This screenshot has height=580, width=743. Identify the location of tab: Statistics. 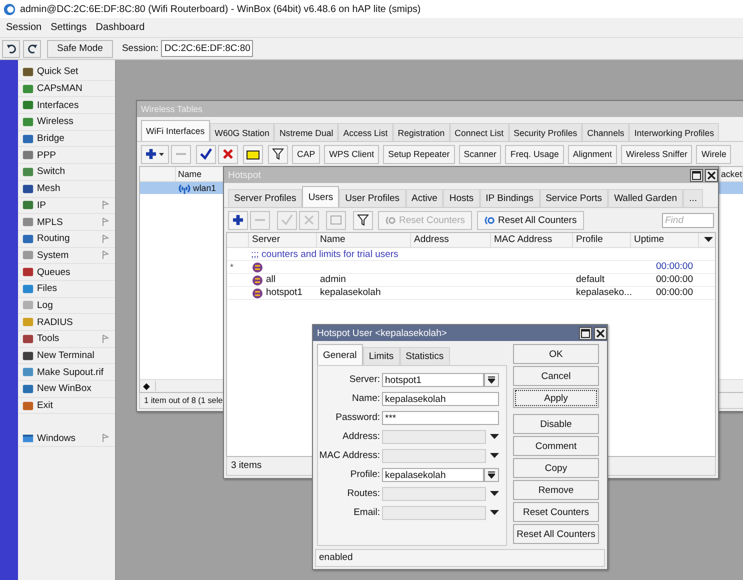
(425, 356).